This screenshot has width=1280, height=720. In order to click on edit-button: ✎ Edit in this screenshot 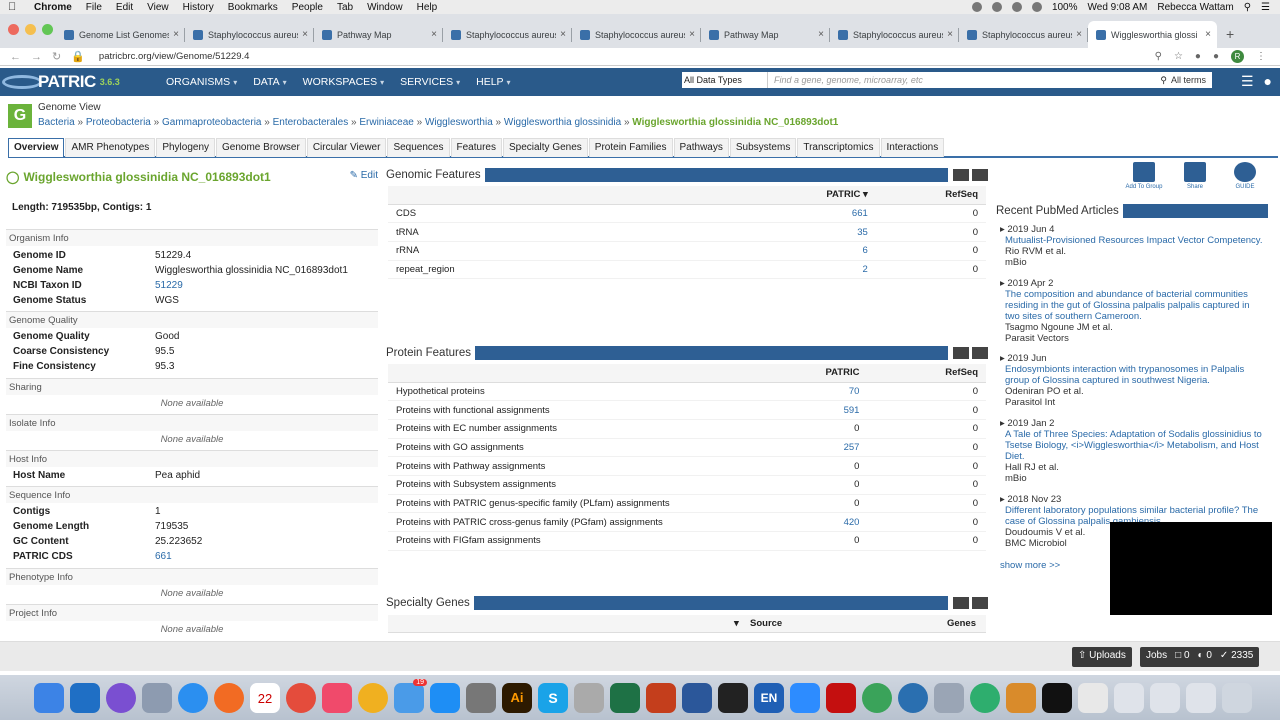, I will do `click(364, 175)`.